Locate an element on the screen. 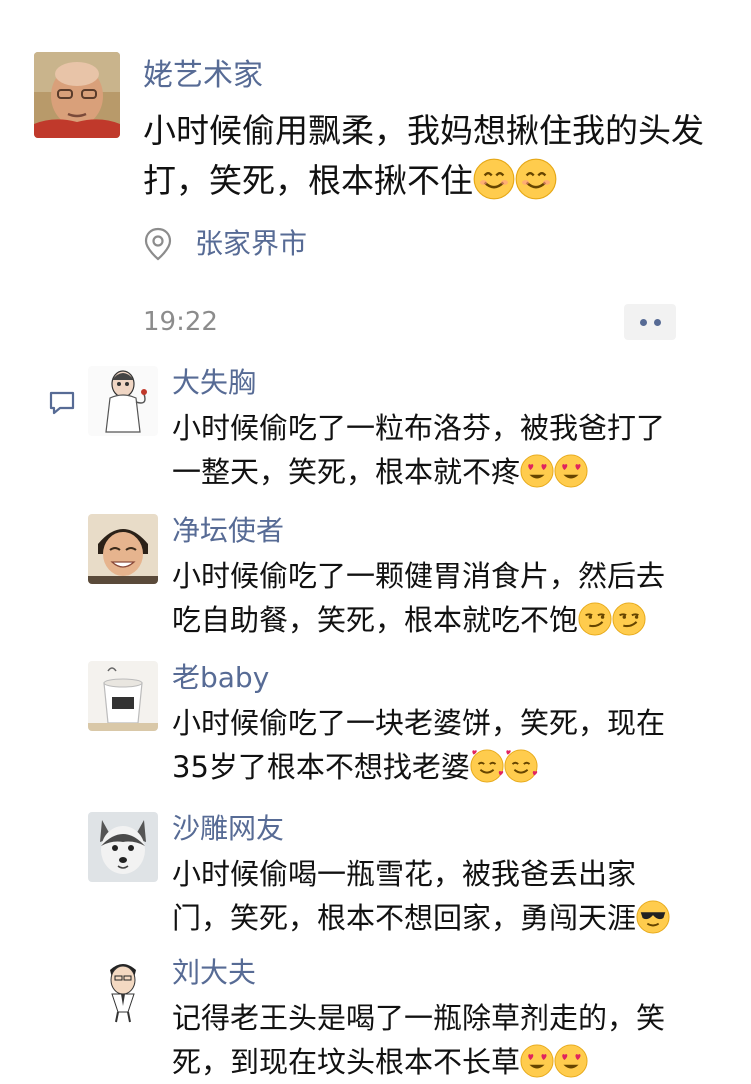 The height and width of the screenshot is (1084, 751). comment-icon is located at coordinates (62, 405).